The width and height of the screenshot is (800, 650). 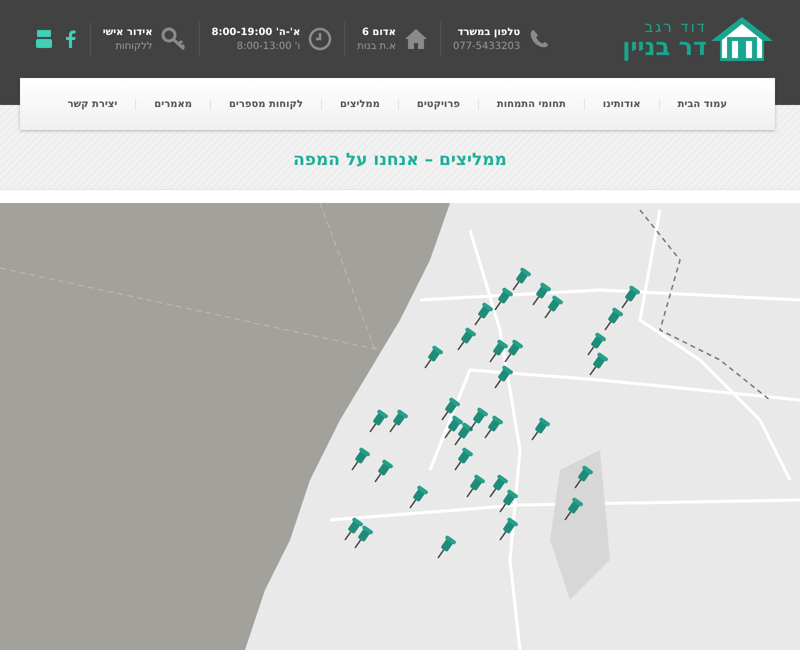 I want to click on facebook-icon, so click(x=71, y=39).